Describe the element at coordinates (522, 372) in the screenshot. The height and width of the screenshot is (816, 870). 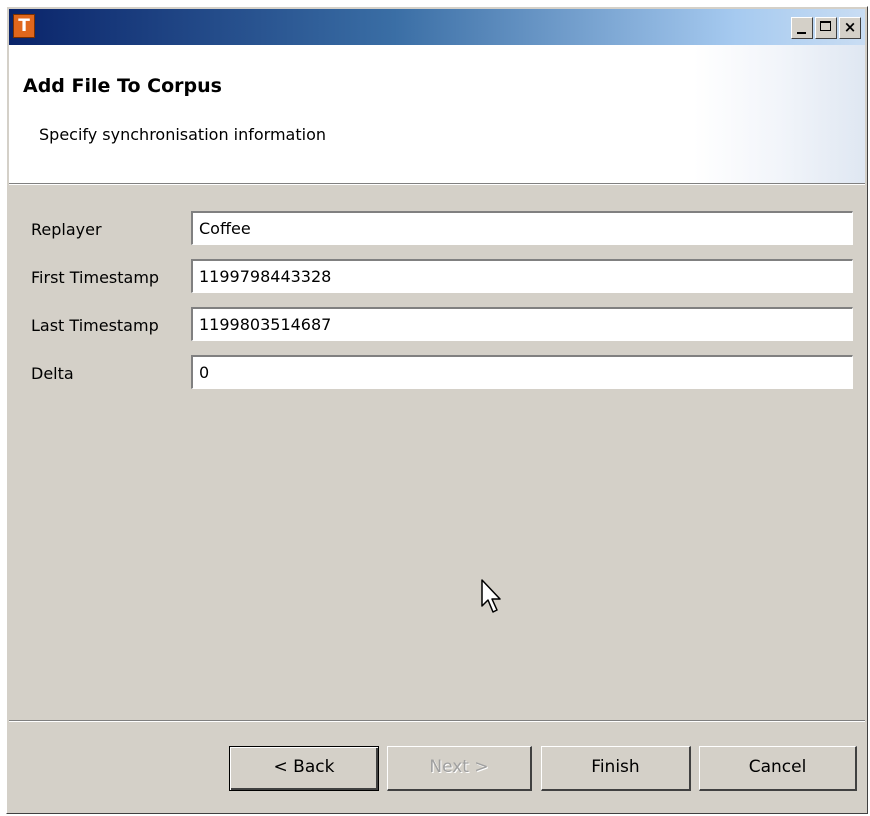
I see `delta-field` at that location.